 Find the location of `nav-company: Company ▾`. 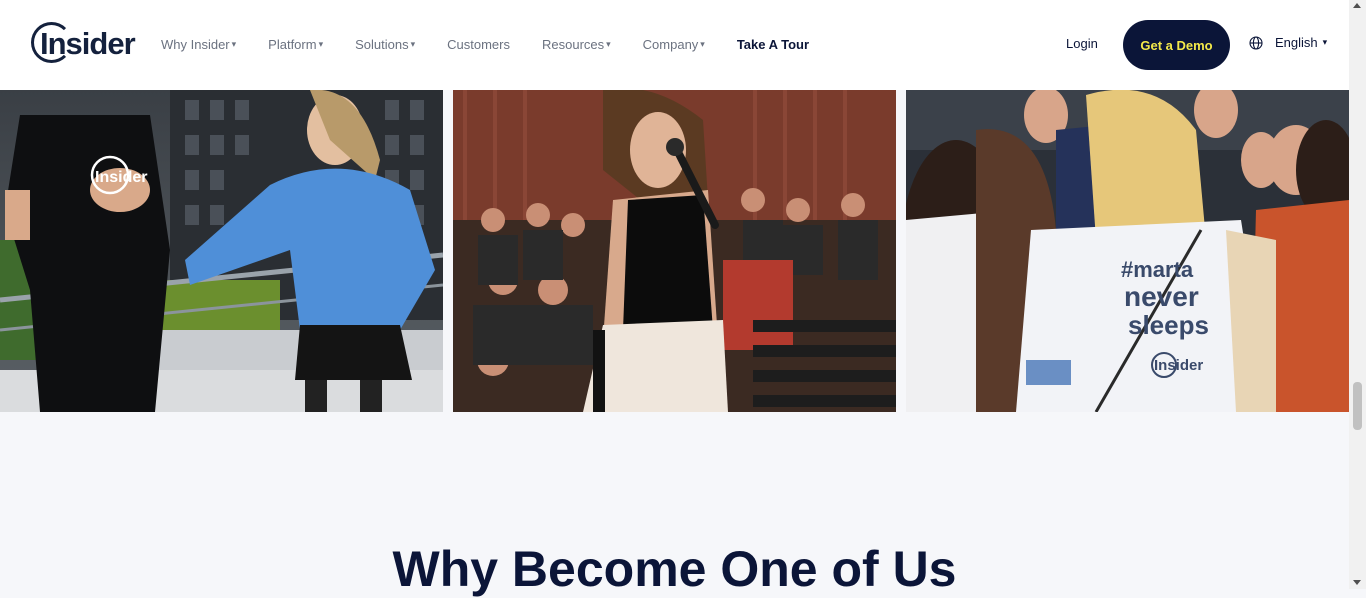

nav-company: Company ▾ is located at coordinates (674, 44).